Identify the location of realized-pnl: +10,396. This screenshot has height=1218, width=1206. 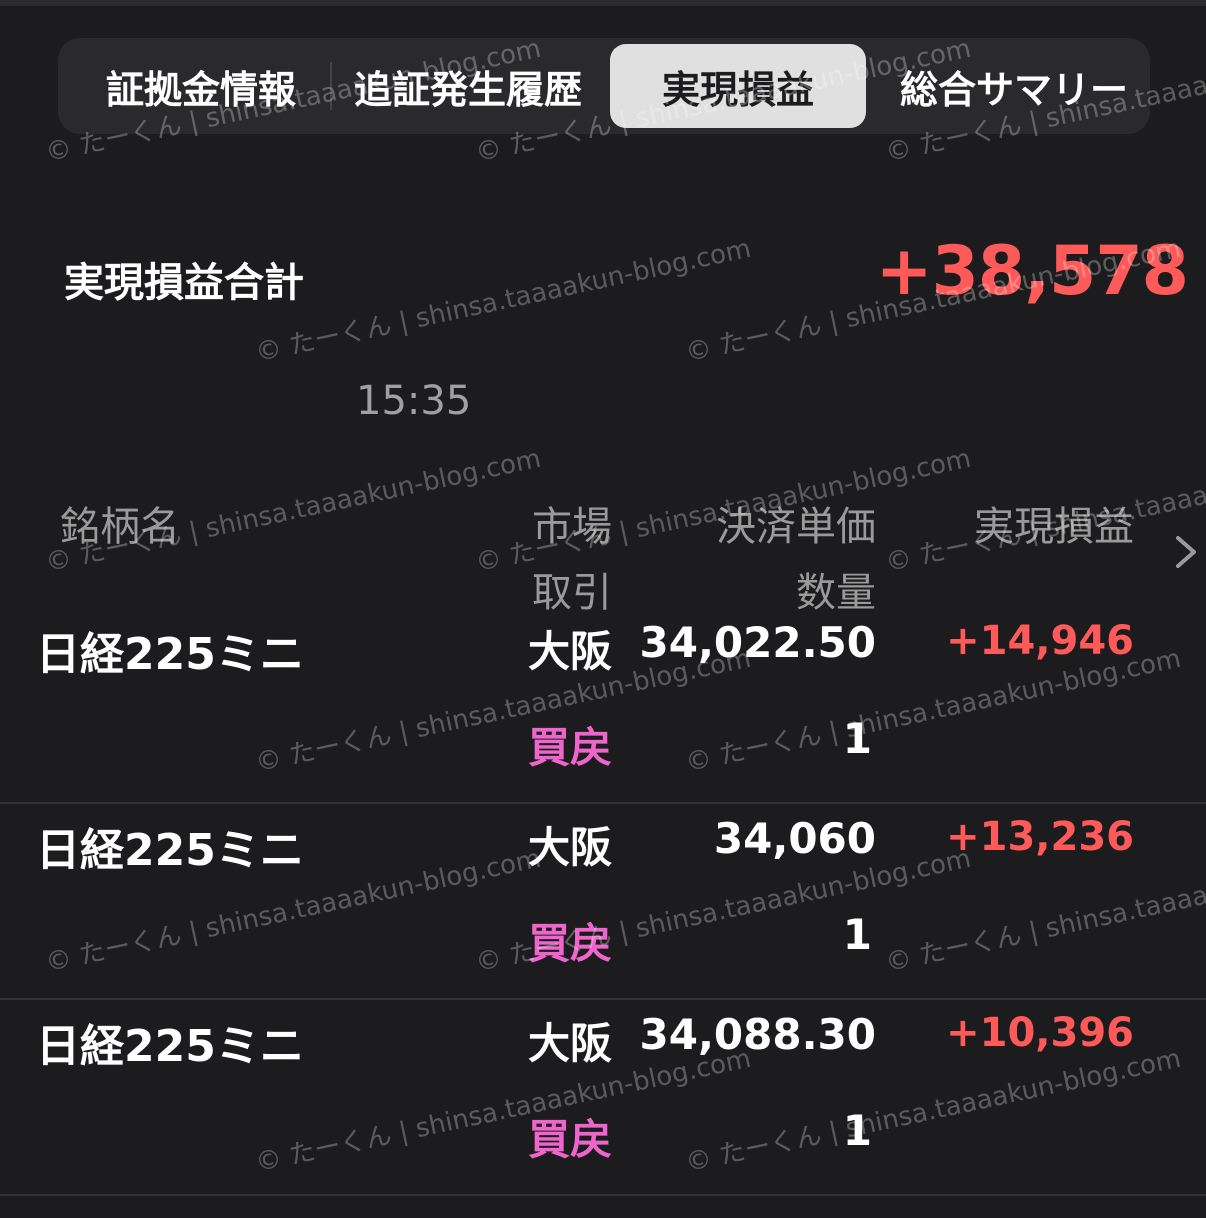
(1040, 1033).